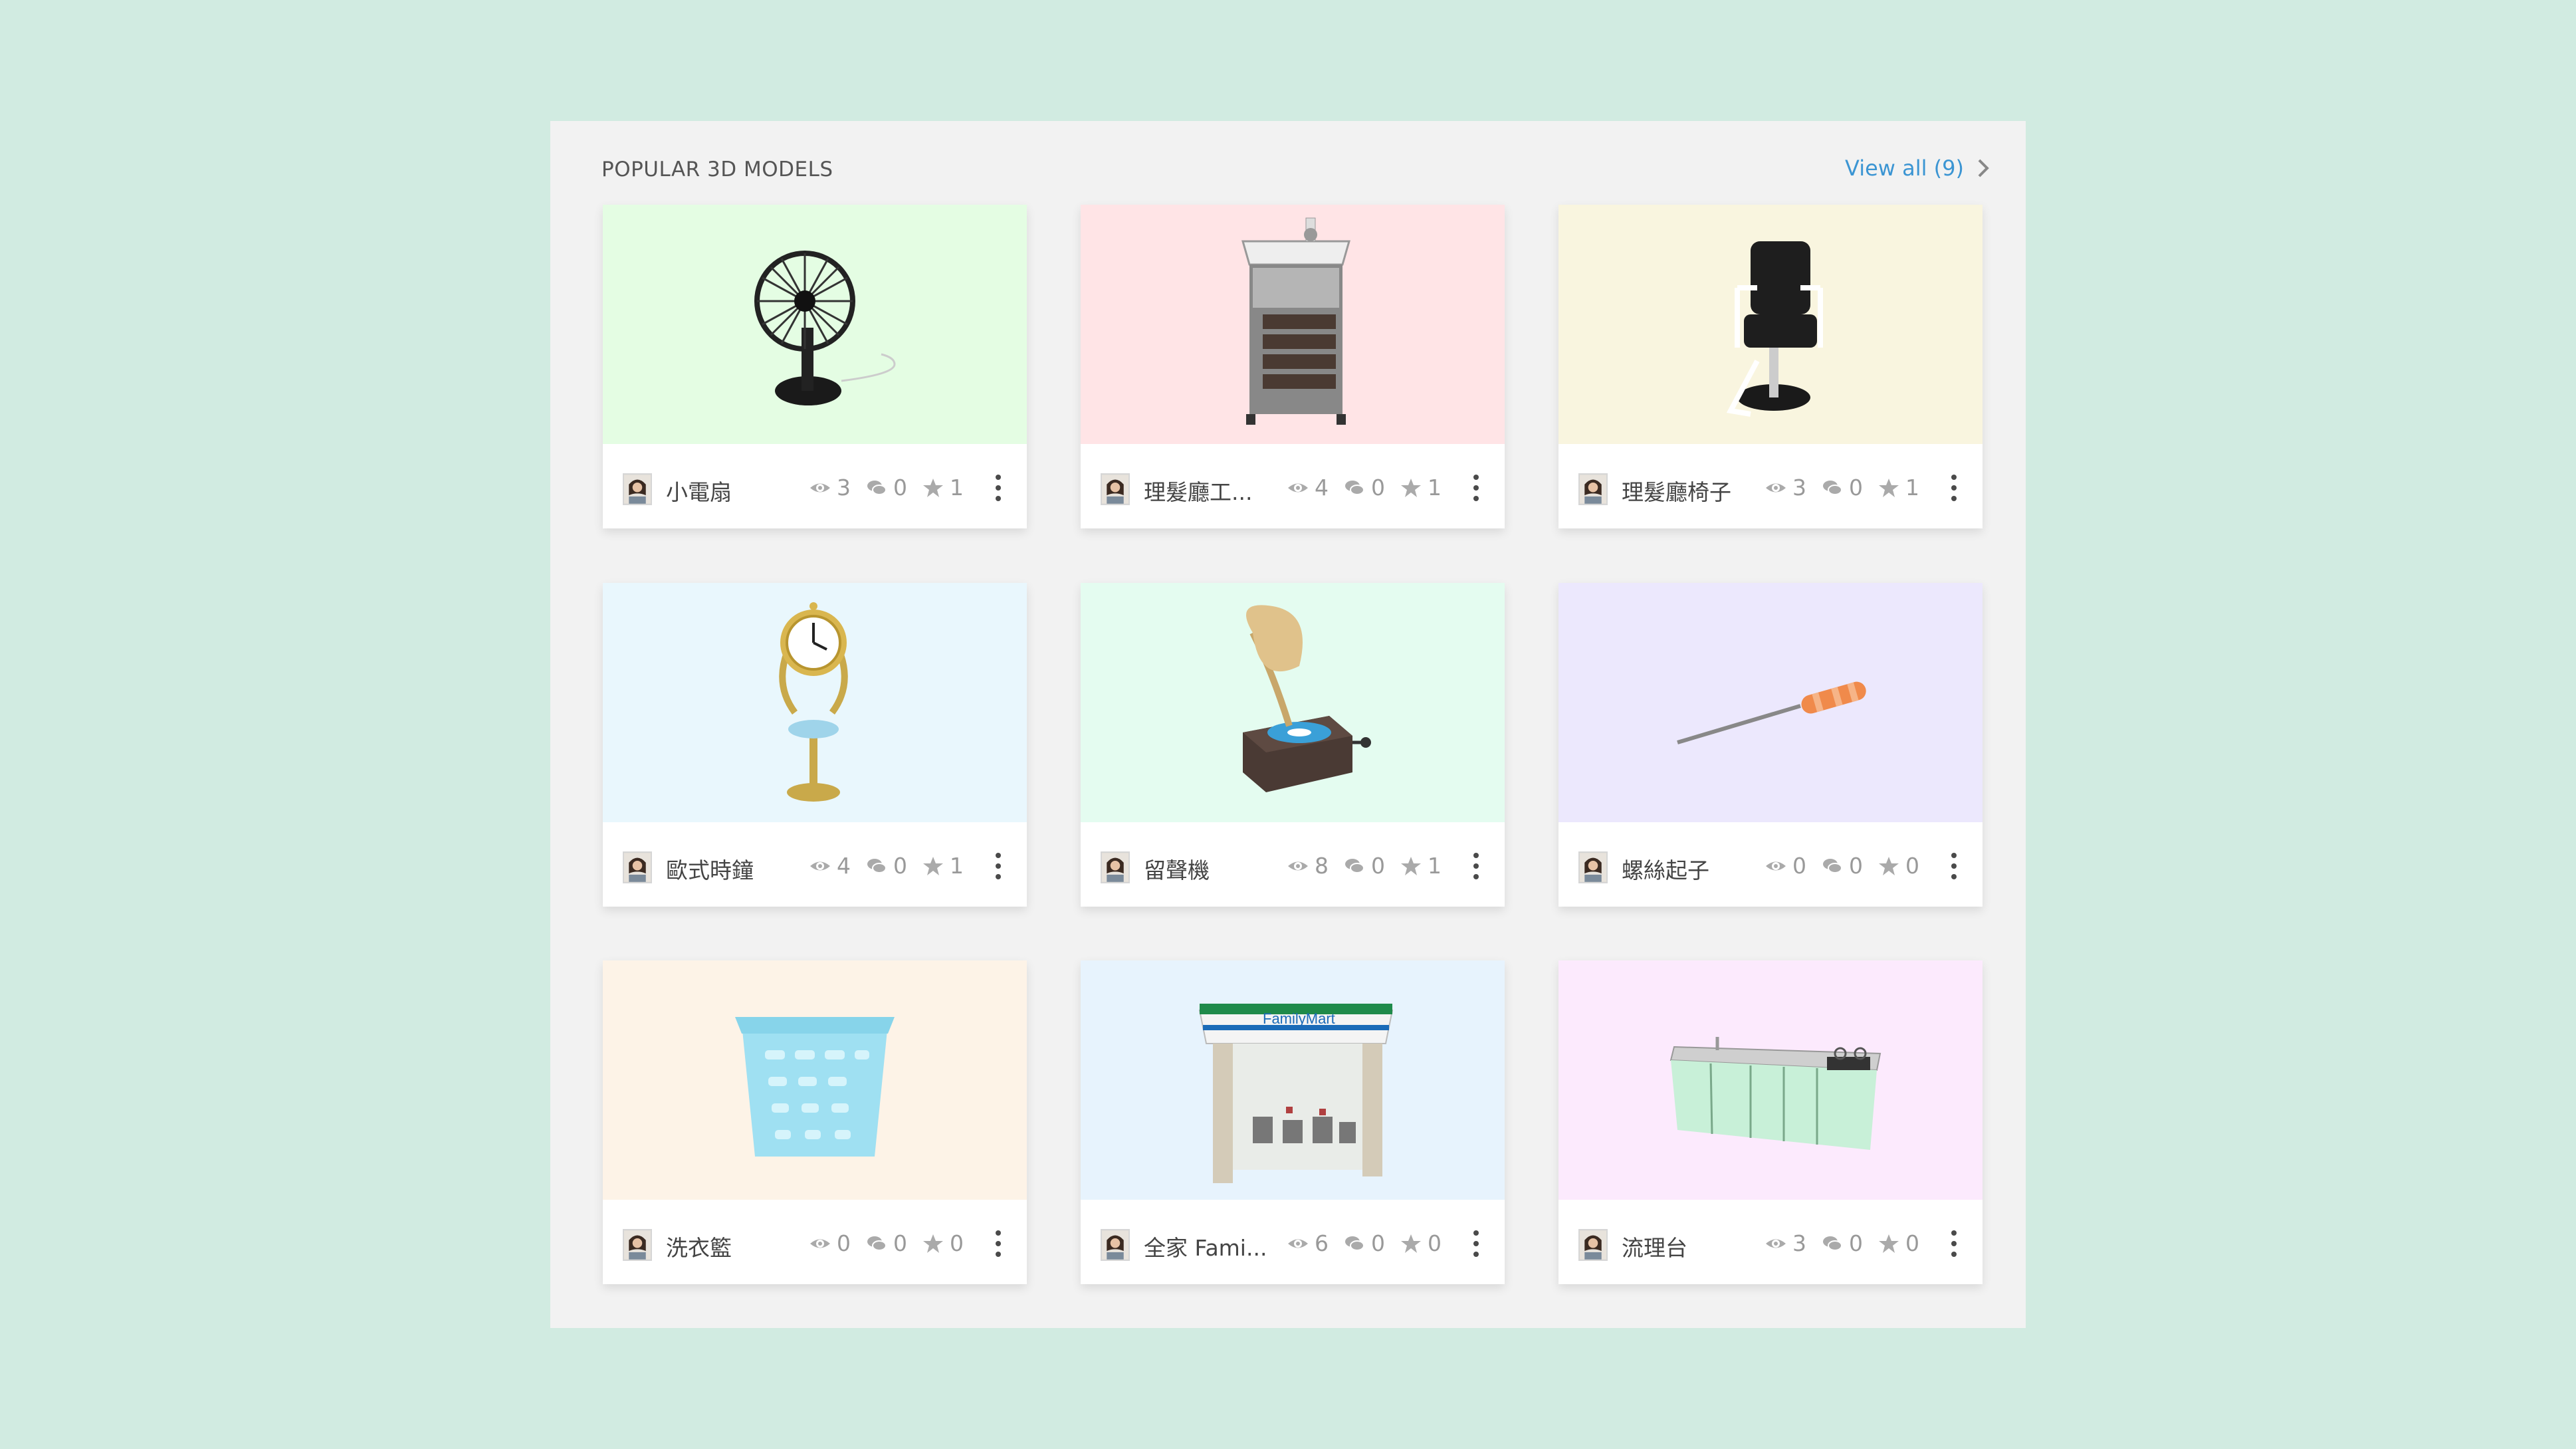  I want to click on section-title: POPULAR 3D MODELS, so click(717, 169).